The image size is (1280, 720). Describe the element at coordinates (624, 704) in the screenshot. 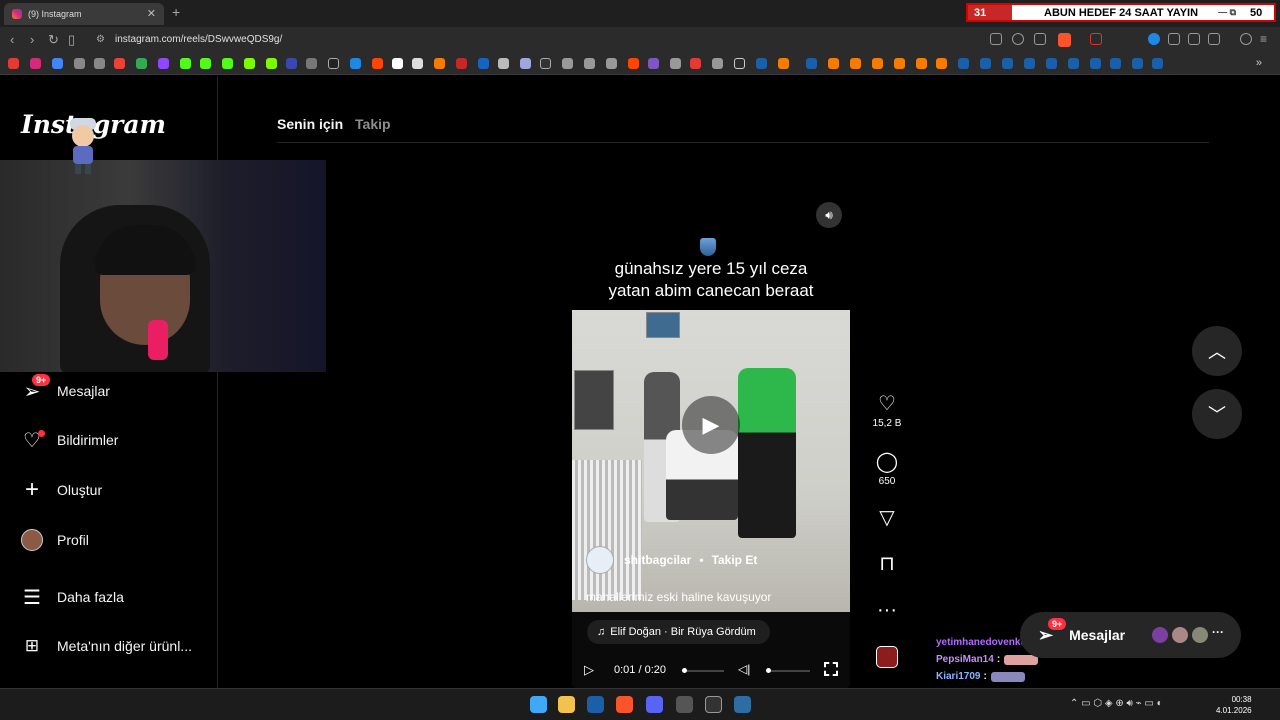

I see `brave-icon` at that location.